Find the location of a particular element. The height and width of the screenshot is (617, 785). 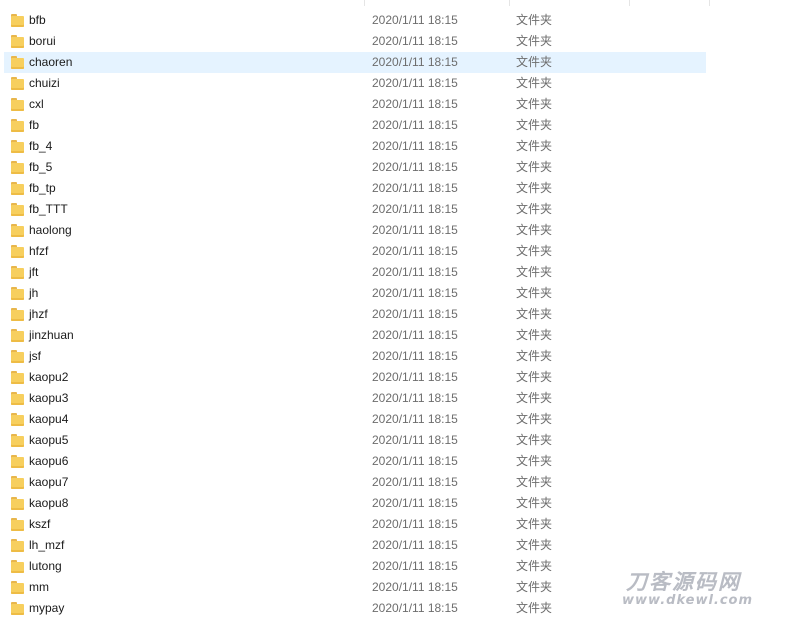

file-row: kaopu3 2020/1/11 18:15 文件夹 is located at coordinates (392, 398).